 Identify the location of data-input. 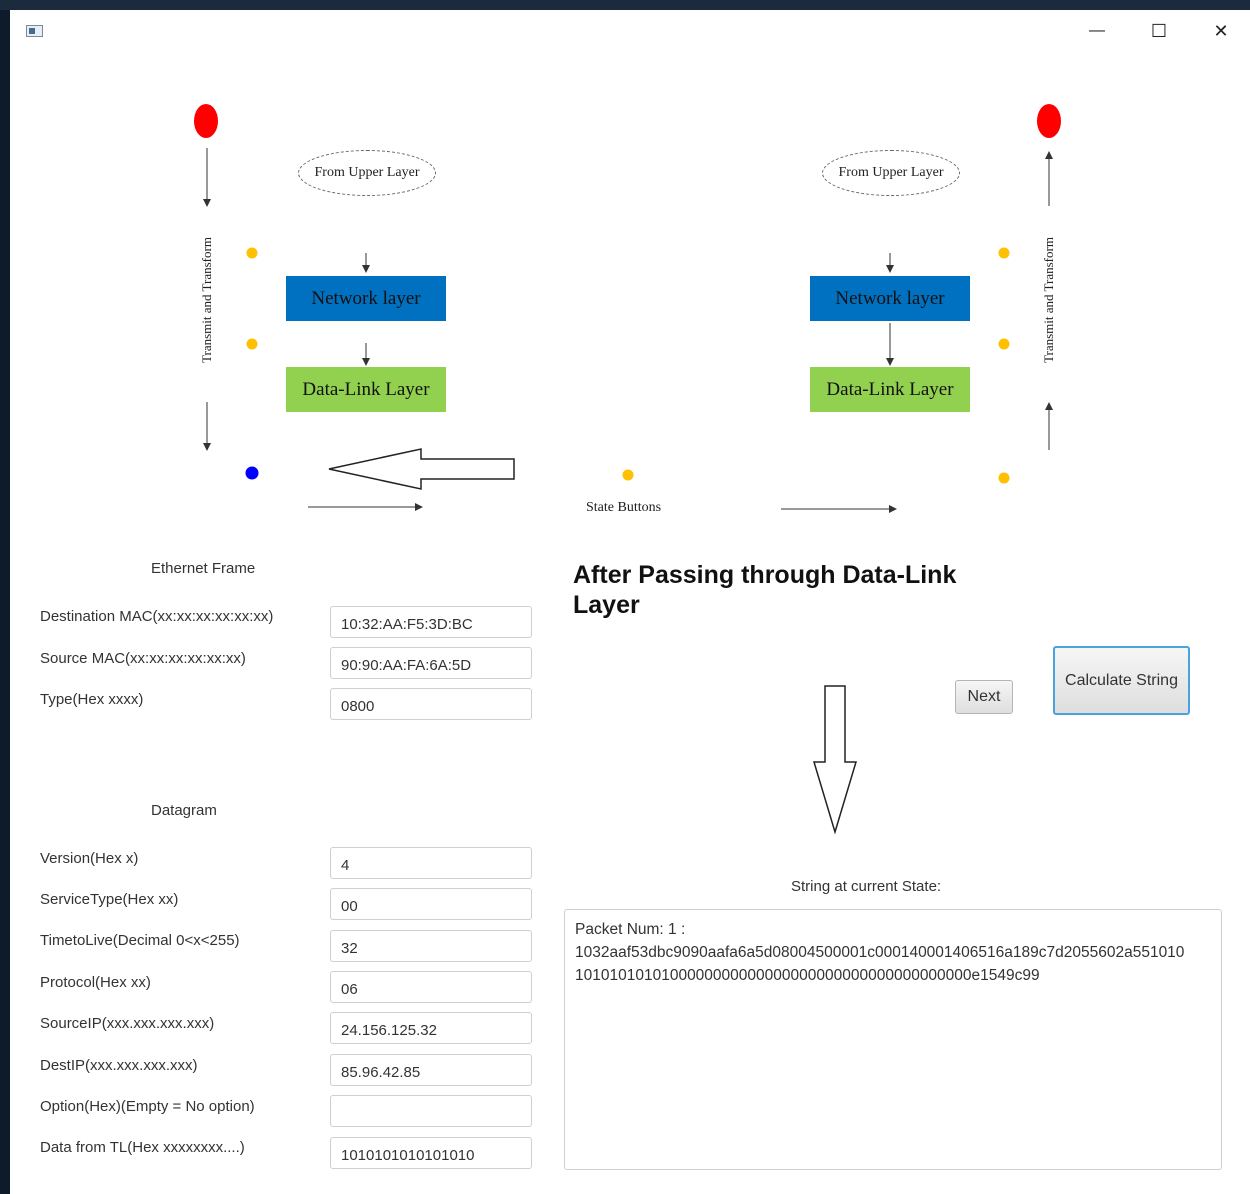
(431, 1153).